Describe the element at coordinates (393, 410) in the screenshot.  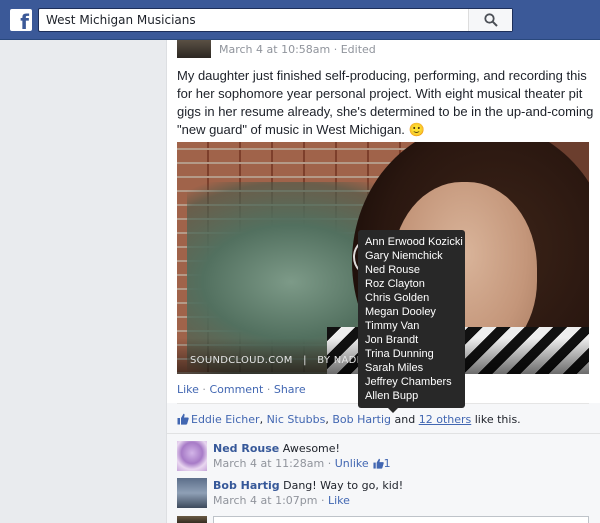
I see `tooltip-arrow` at that location.